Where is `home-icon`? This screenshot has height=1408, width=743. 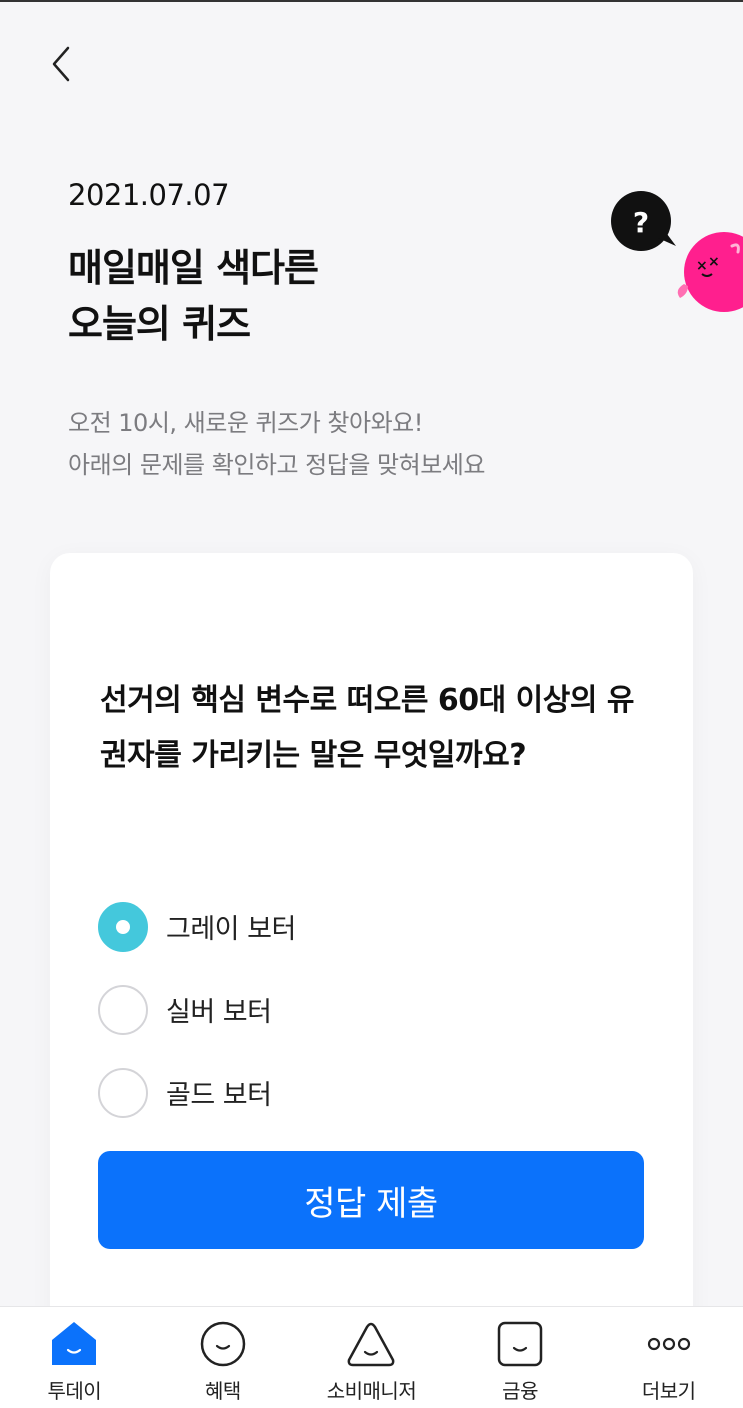
home-icon is located at coordinates (74, 1344).